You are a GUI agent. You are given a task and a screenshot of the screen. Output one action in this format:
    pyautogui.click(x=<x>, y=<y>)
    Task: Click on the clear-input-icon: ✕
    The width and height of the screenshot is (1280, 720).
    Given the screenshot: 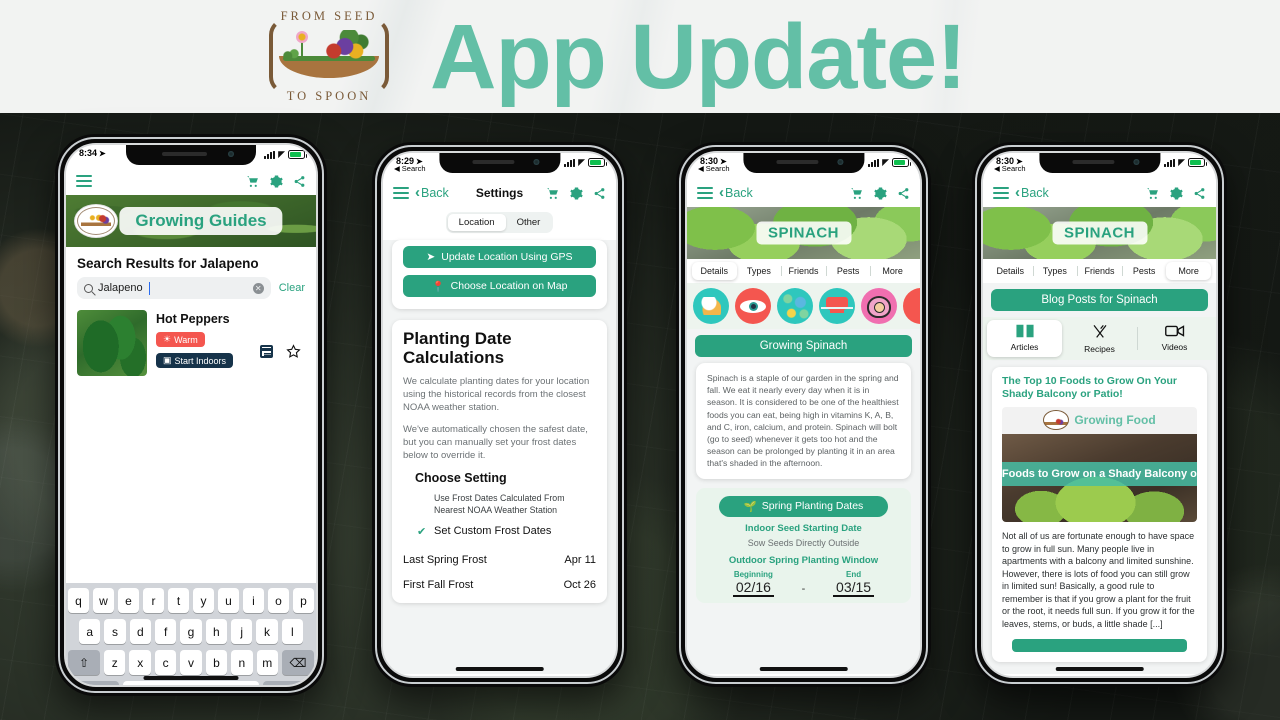 What is the action you would take?
    pyautogui.click(x=258, y=288)
    